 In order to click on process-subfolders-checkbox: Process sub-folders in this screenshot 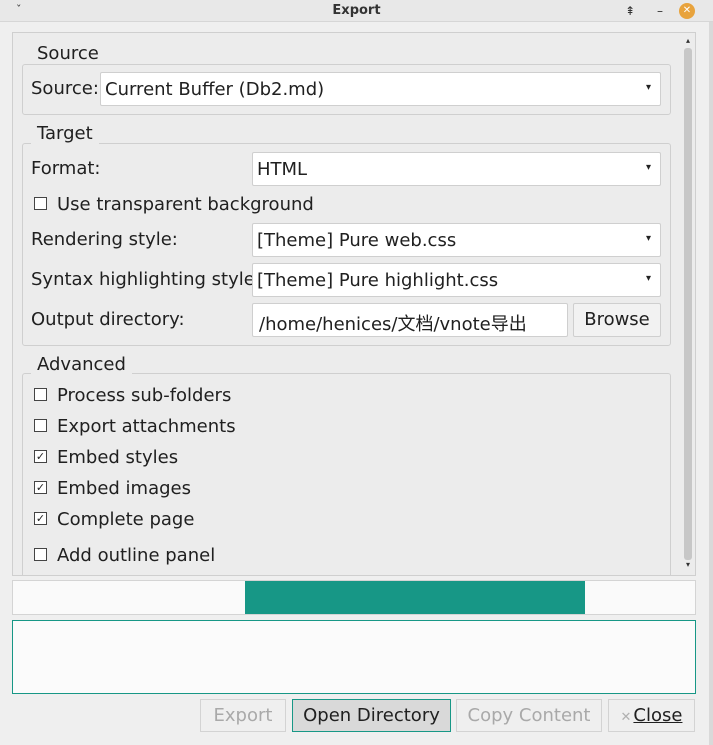, I will do `click(132, 395)`.